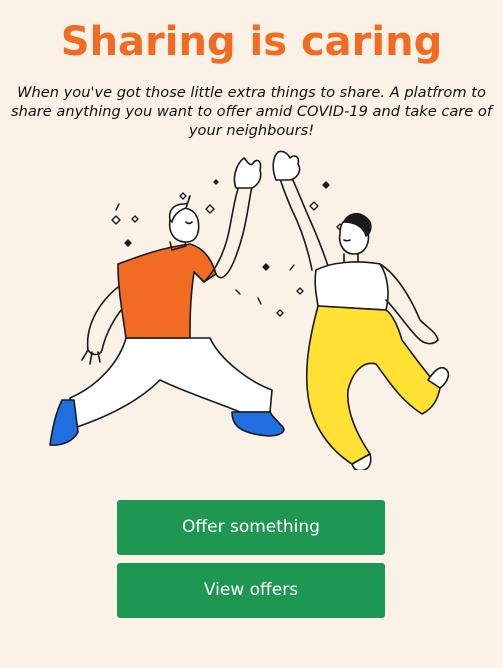 This screenshot has height=668, width=503. I want to click on view-offers-button: View offers, so click(251, 590).